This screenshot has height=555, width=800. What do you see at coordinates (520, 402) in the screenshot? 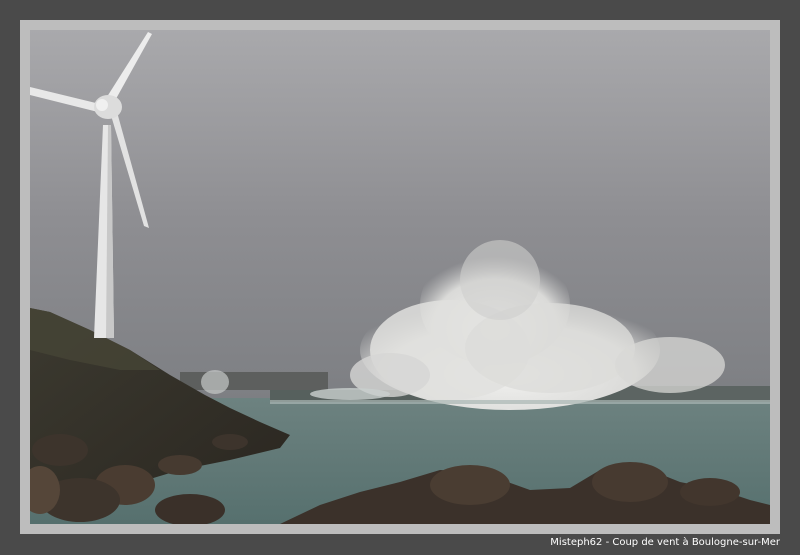
I see `foam-line` at bounding box center [520, 402].